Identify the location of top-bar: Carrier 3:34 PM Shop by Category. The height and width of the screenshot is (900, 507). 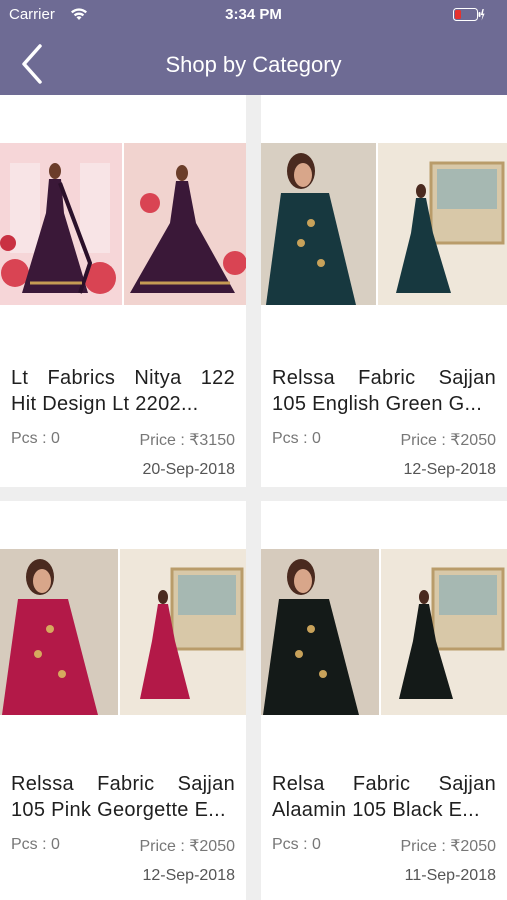
(253, 47).